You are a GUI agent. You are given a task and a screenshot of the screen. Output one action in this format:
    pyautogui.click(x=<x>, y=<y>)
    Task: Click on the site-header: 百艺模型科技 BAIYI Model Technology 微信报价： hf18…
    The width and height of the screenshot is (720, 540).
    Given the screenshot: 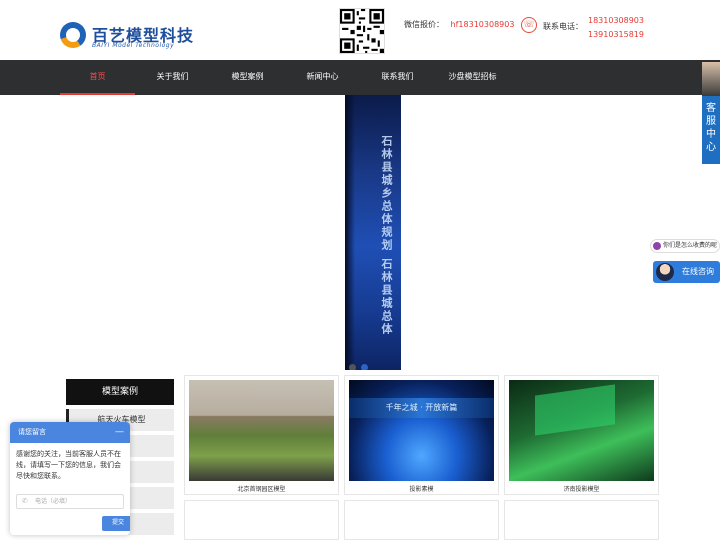 What is the action you would take?
    pyautogui.click(x=360, y=30)
    